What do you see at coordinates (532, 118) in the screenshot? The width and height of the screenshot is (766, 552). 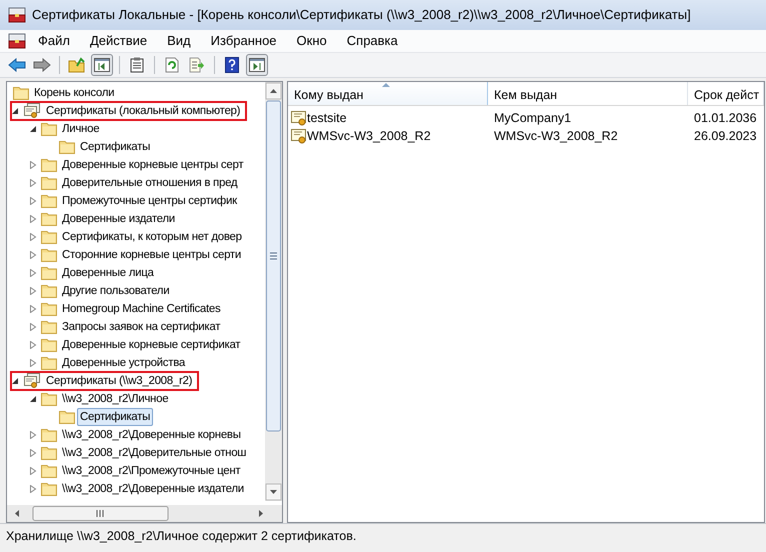 I see `table-cell-text: MyCompany1` at bounding box center [532, 118].